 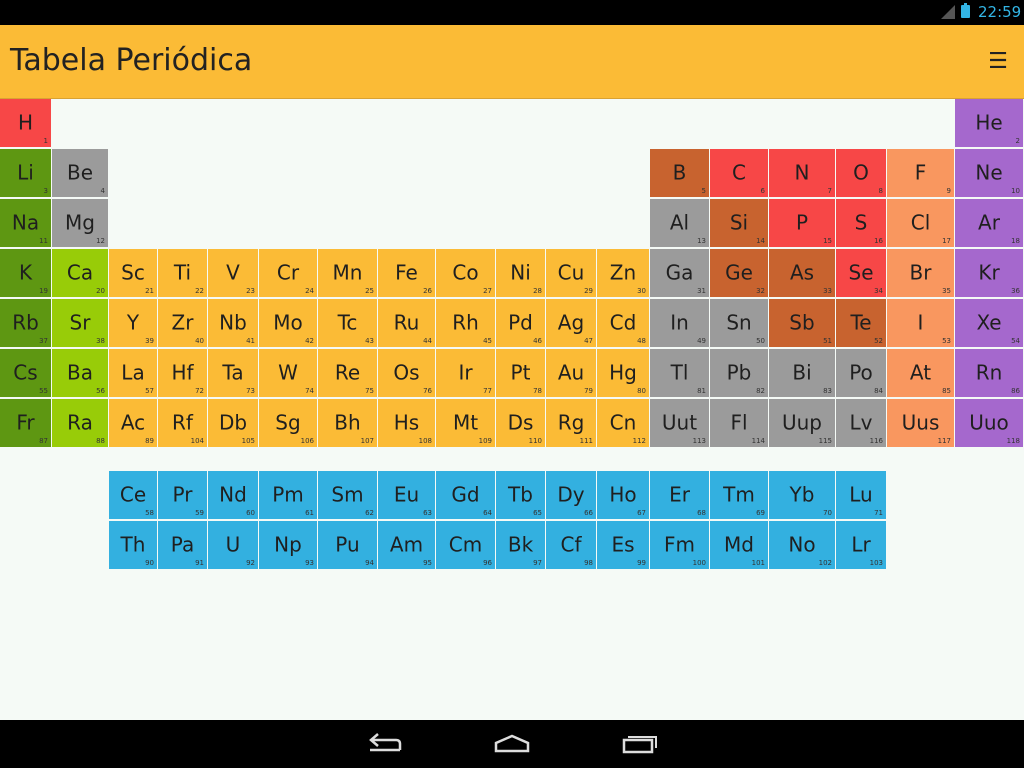 I want to click on element-ag: Ag 47, so click(x=571, y=323).